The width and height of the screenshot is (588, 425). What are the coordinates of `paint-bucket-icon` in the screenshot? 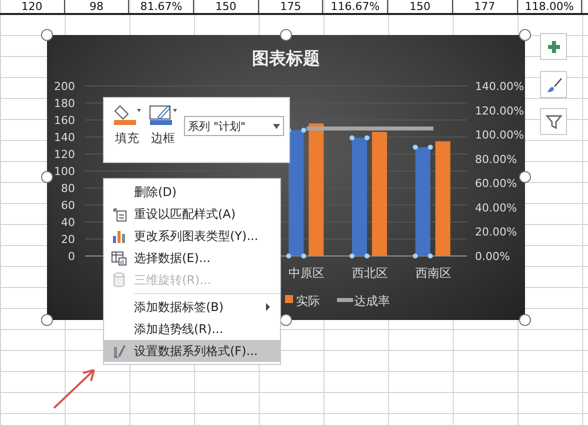 It's located at (127, 115).